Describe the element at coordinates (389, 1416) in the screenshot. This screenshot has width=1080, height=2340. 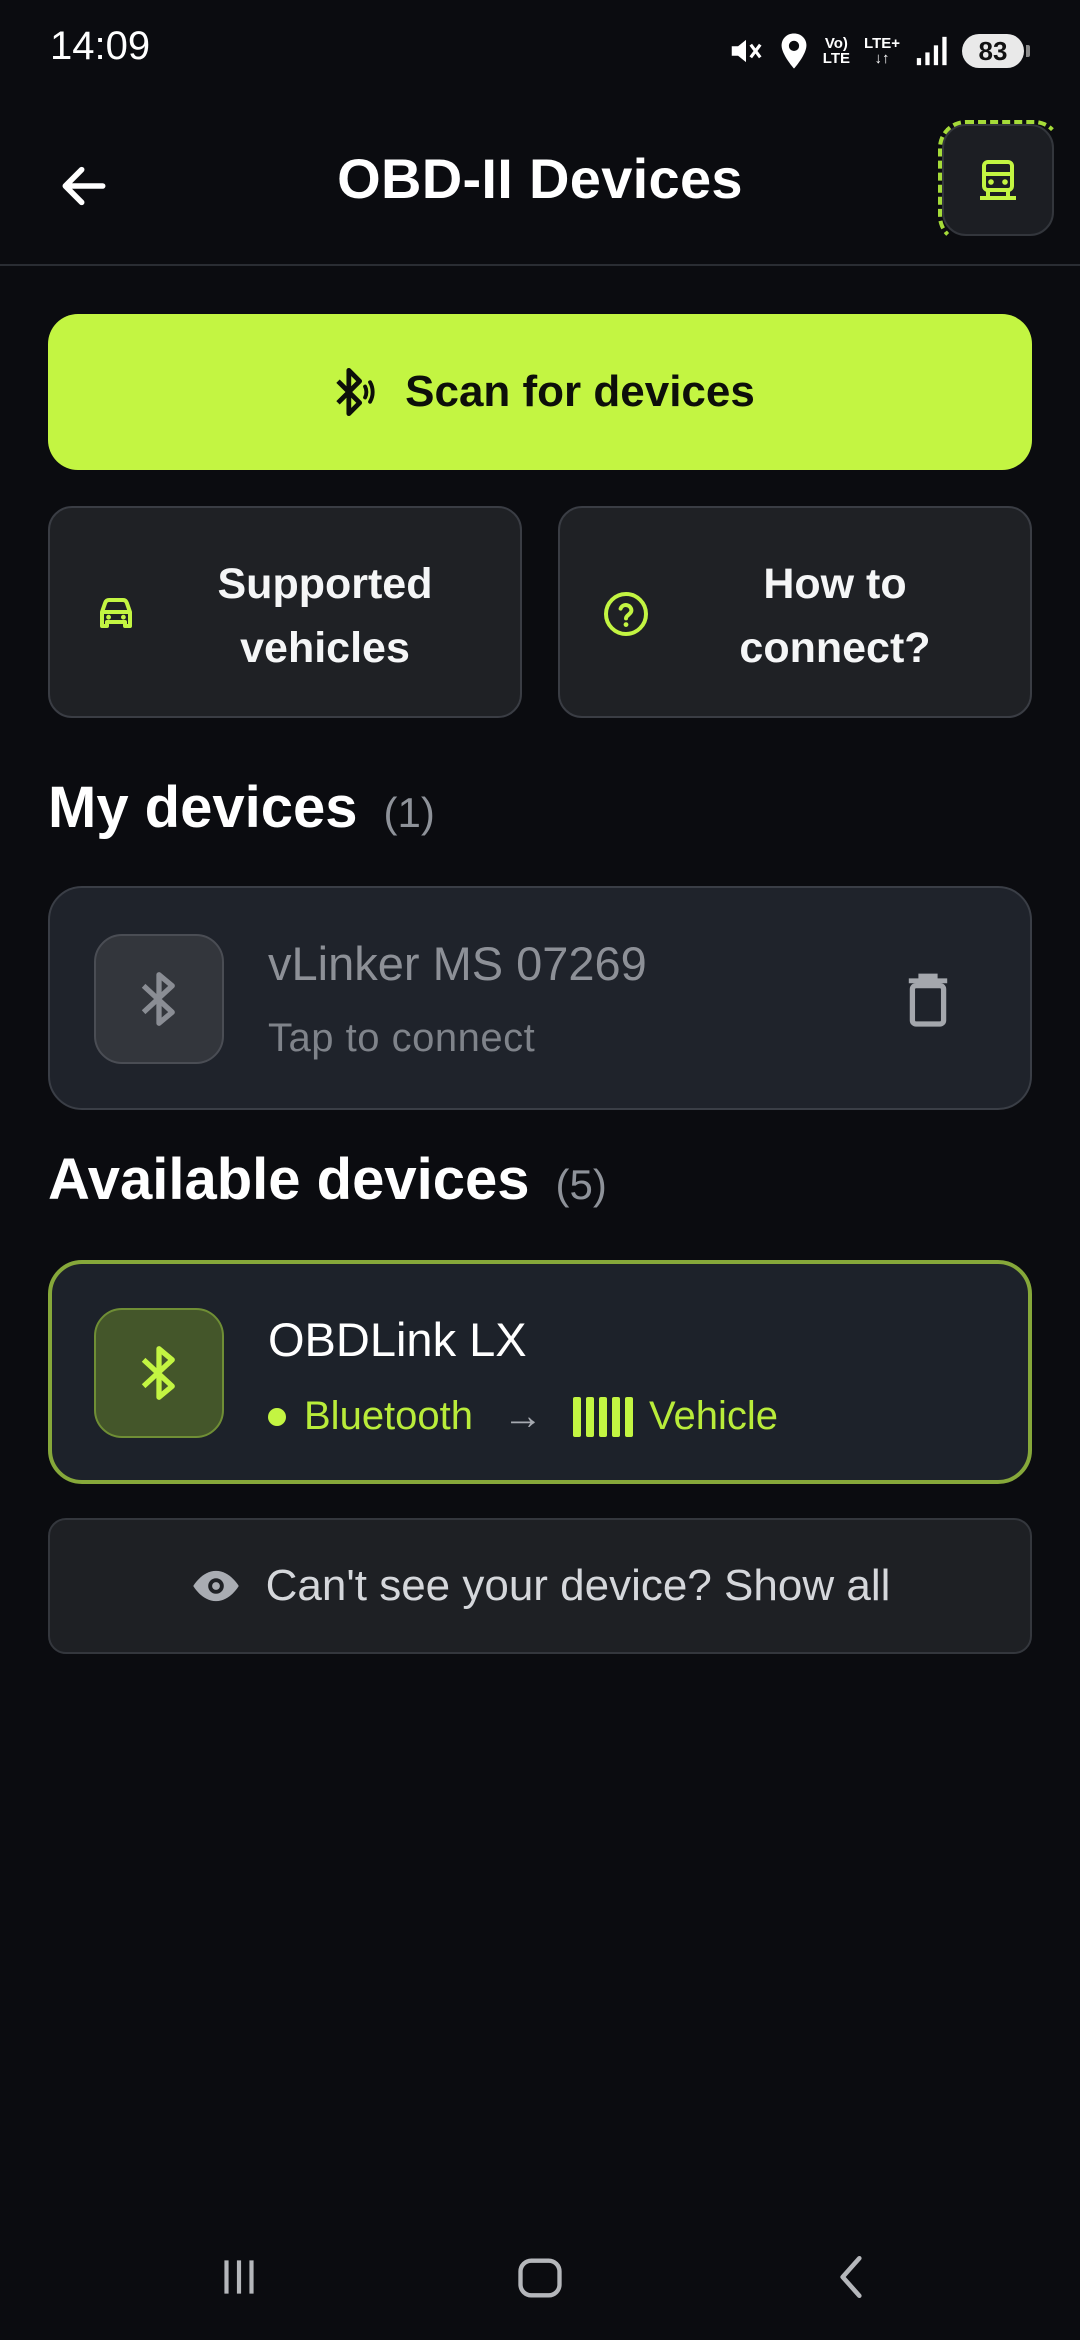
I see `connection-type: Bluetooth` at that location.